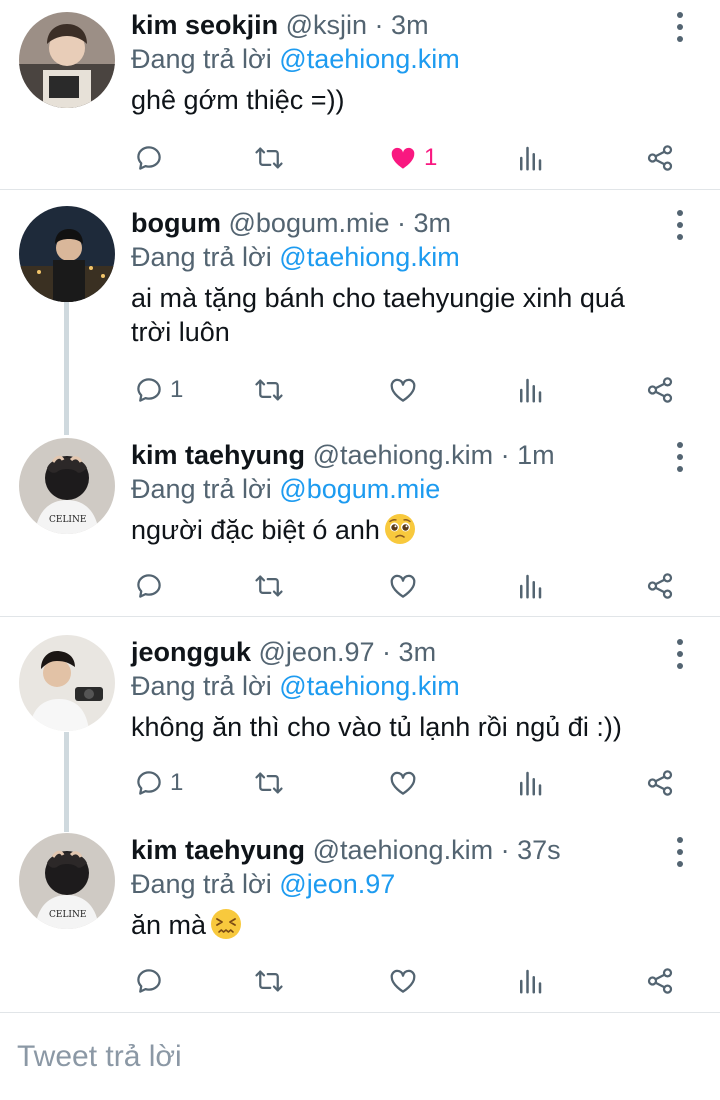 The image size is (720, 1100). What do you see at coordinates (326, 25) in the screenshot?
I see `author-handle: @ksjin` at bounding box center [326, 25].